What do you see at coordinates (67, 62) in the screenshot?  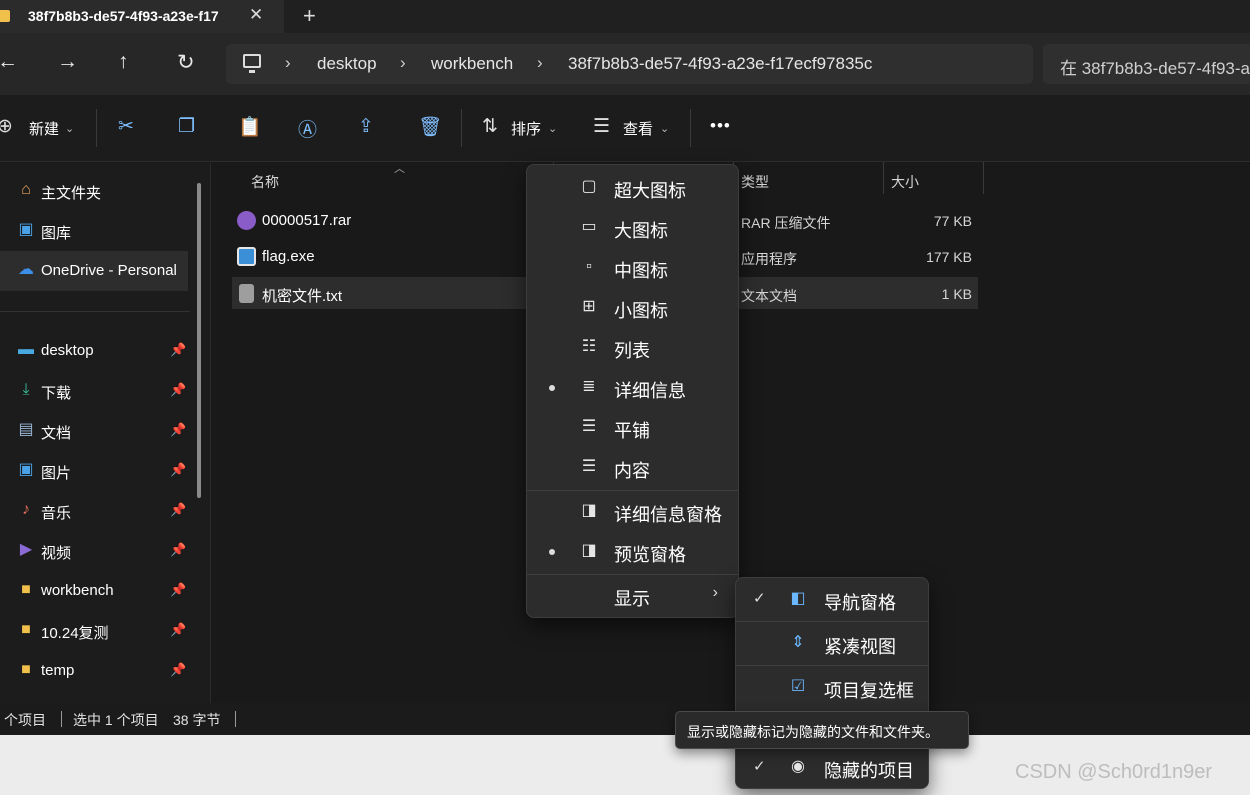 I see `forward-button: →` at bounding box center [67, 62].